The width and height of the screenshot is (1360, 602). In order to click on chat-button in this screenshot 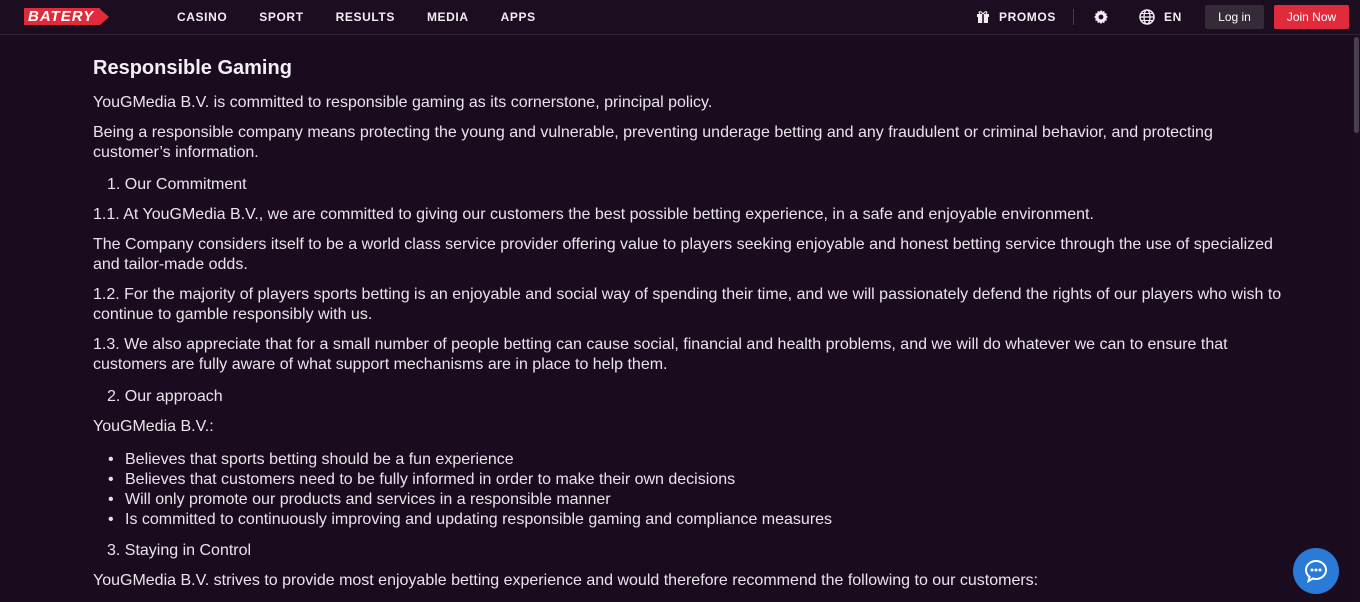, I will do `click(1316, 571)`.